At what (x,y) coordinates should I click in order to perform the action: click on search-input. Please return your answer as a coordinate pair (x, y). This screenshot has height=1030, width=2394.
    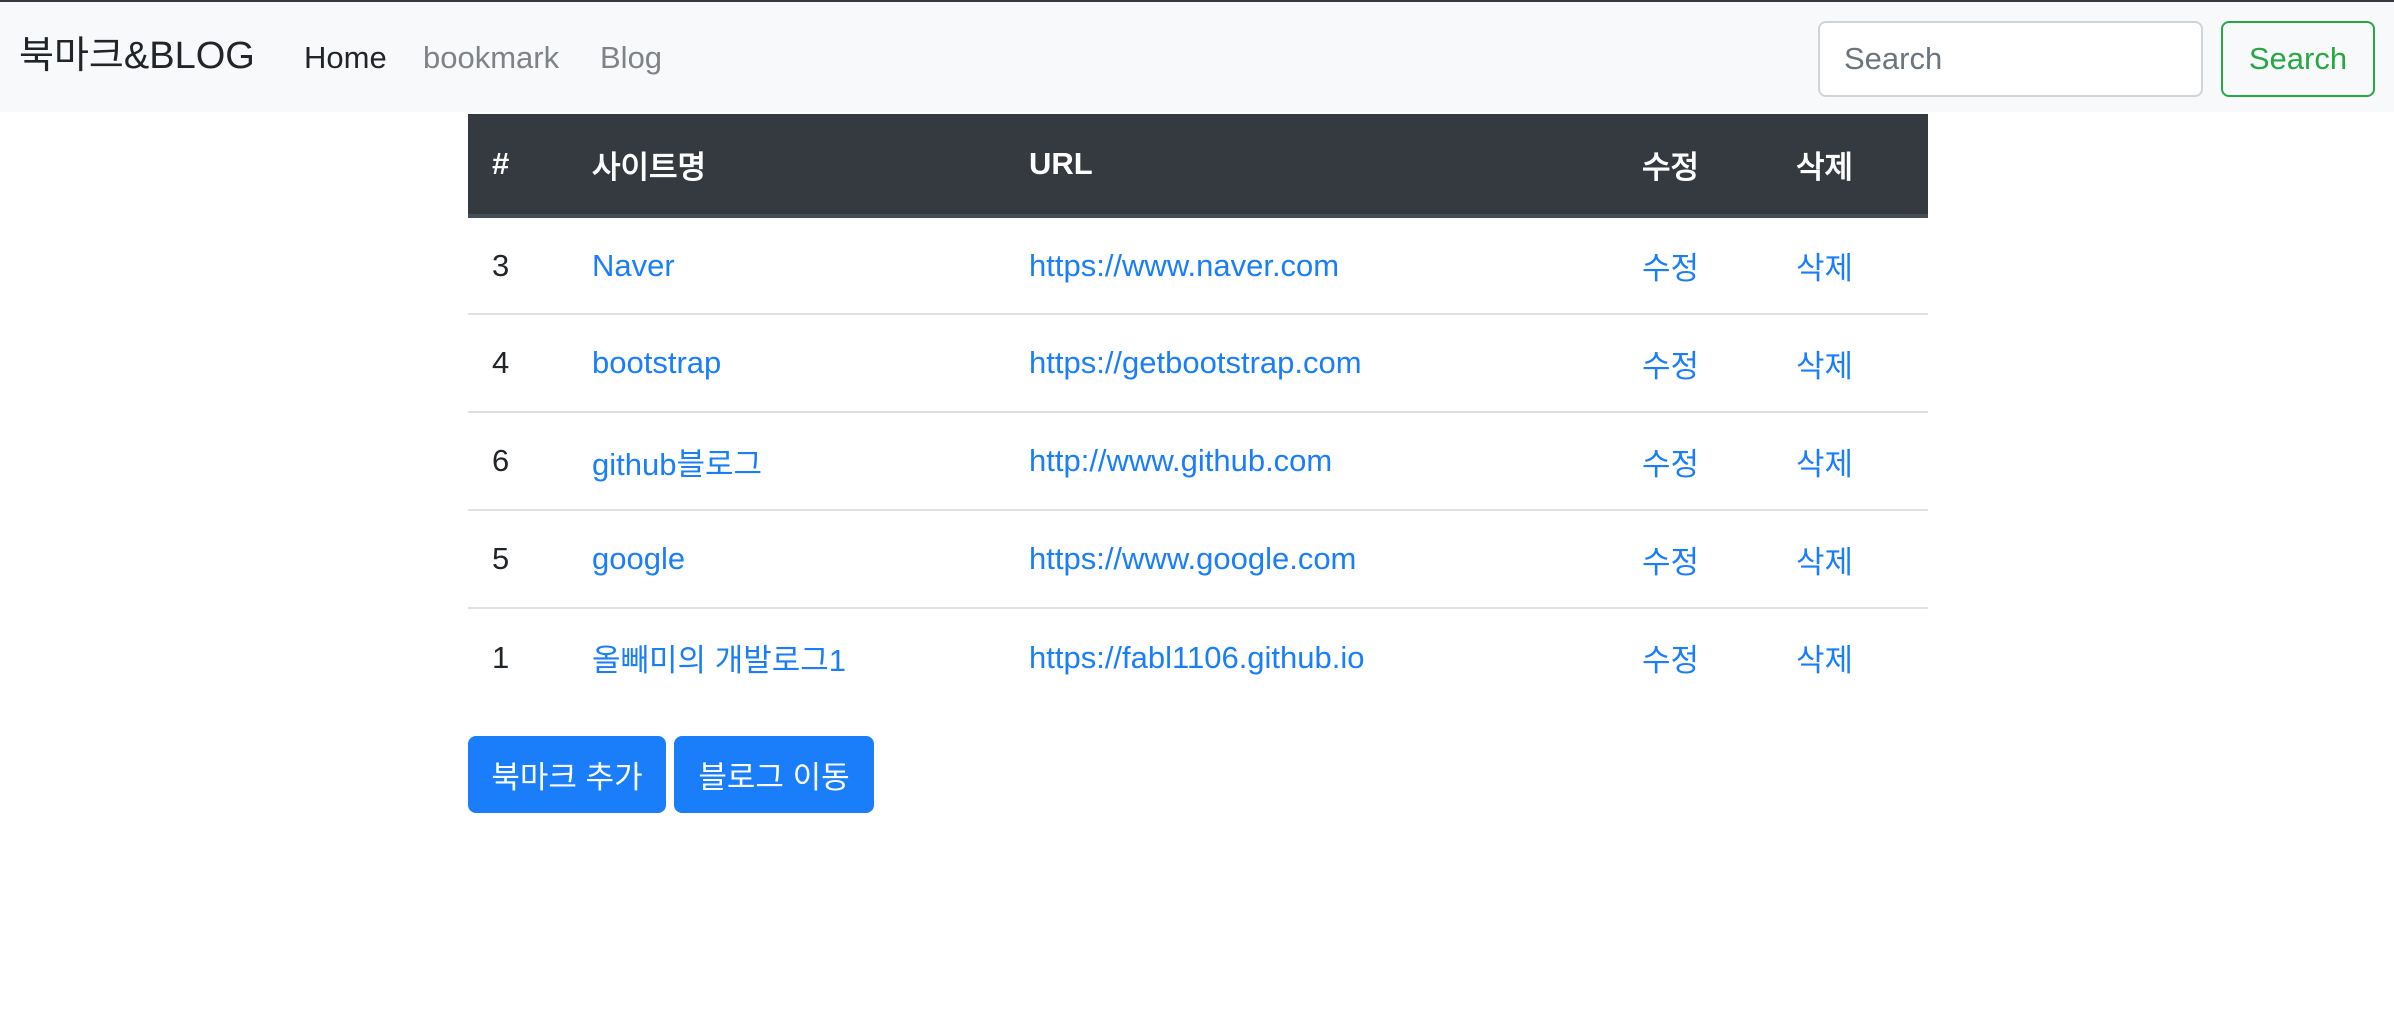
    Looking at the image, I should click on (2010, 59).